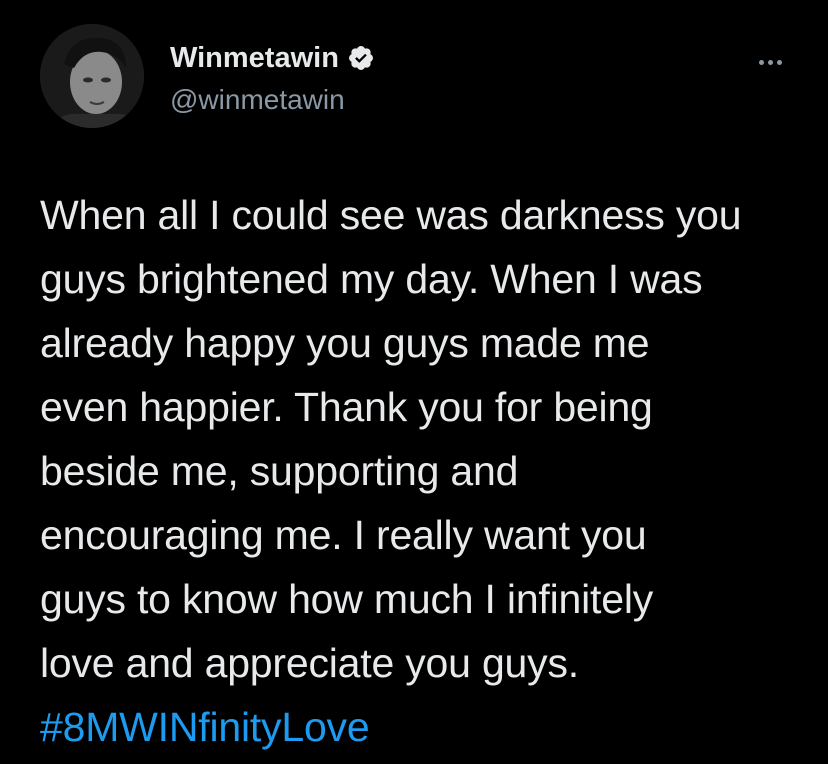 The height and width of the screenshot is (764, 828). What do you see at coordinates (371, 279) in the screenshot?
I see `tweet-text-line: guys brightened my day. When I was` at bounding box center [371, 279].